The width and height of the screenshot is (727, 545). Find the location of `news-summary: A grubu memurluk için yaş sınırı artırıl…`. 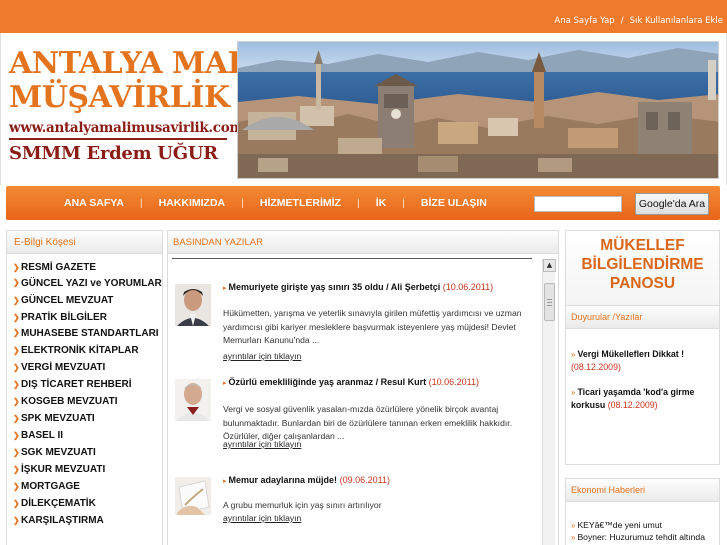

news-summary: A grubu memurluk için yaş sınırı artırıl… is located at coordinates (302, 505).